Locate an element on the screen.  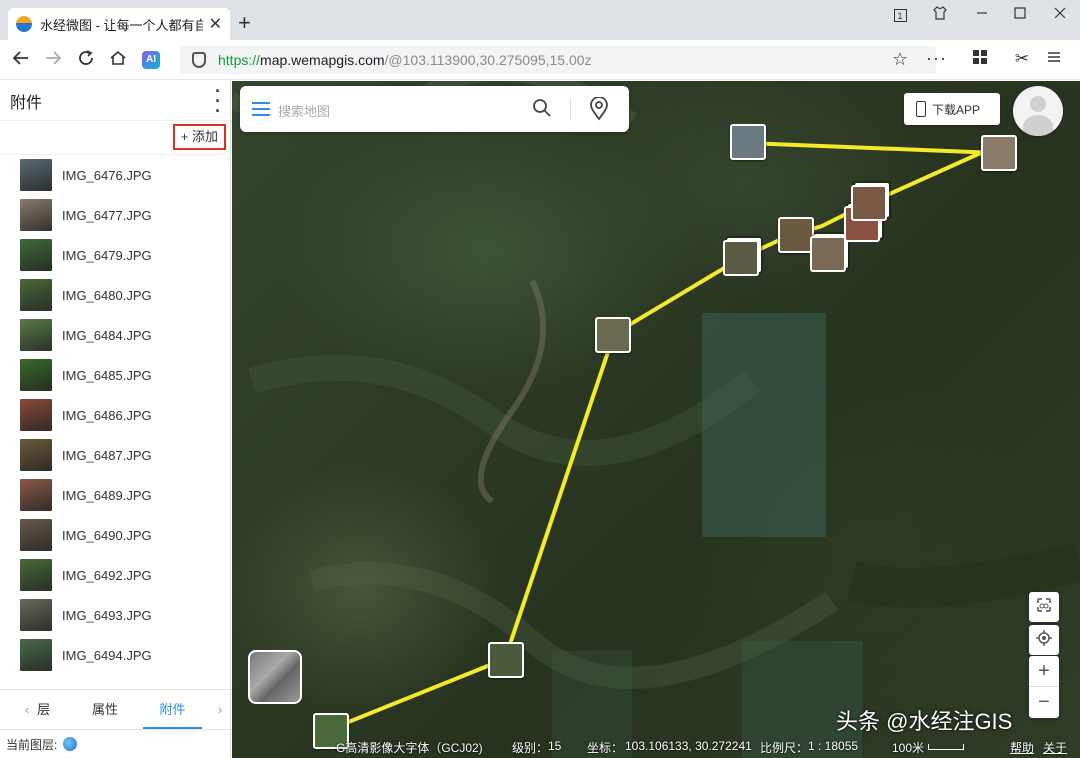
reload-icon is located at coordinates (86, 60).